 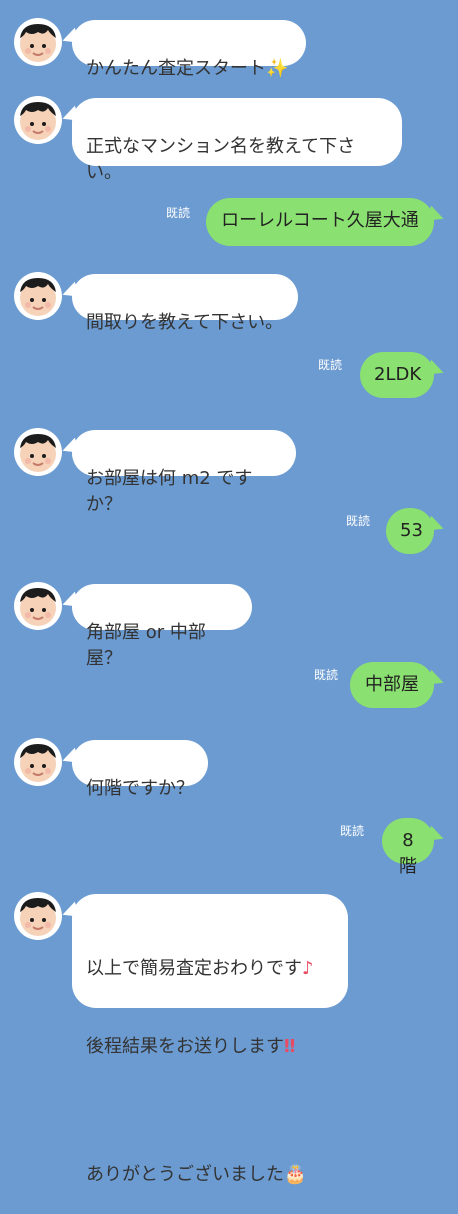 I want to click on message-text: 何階ですか？, so click(x=140, y=788).